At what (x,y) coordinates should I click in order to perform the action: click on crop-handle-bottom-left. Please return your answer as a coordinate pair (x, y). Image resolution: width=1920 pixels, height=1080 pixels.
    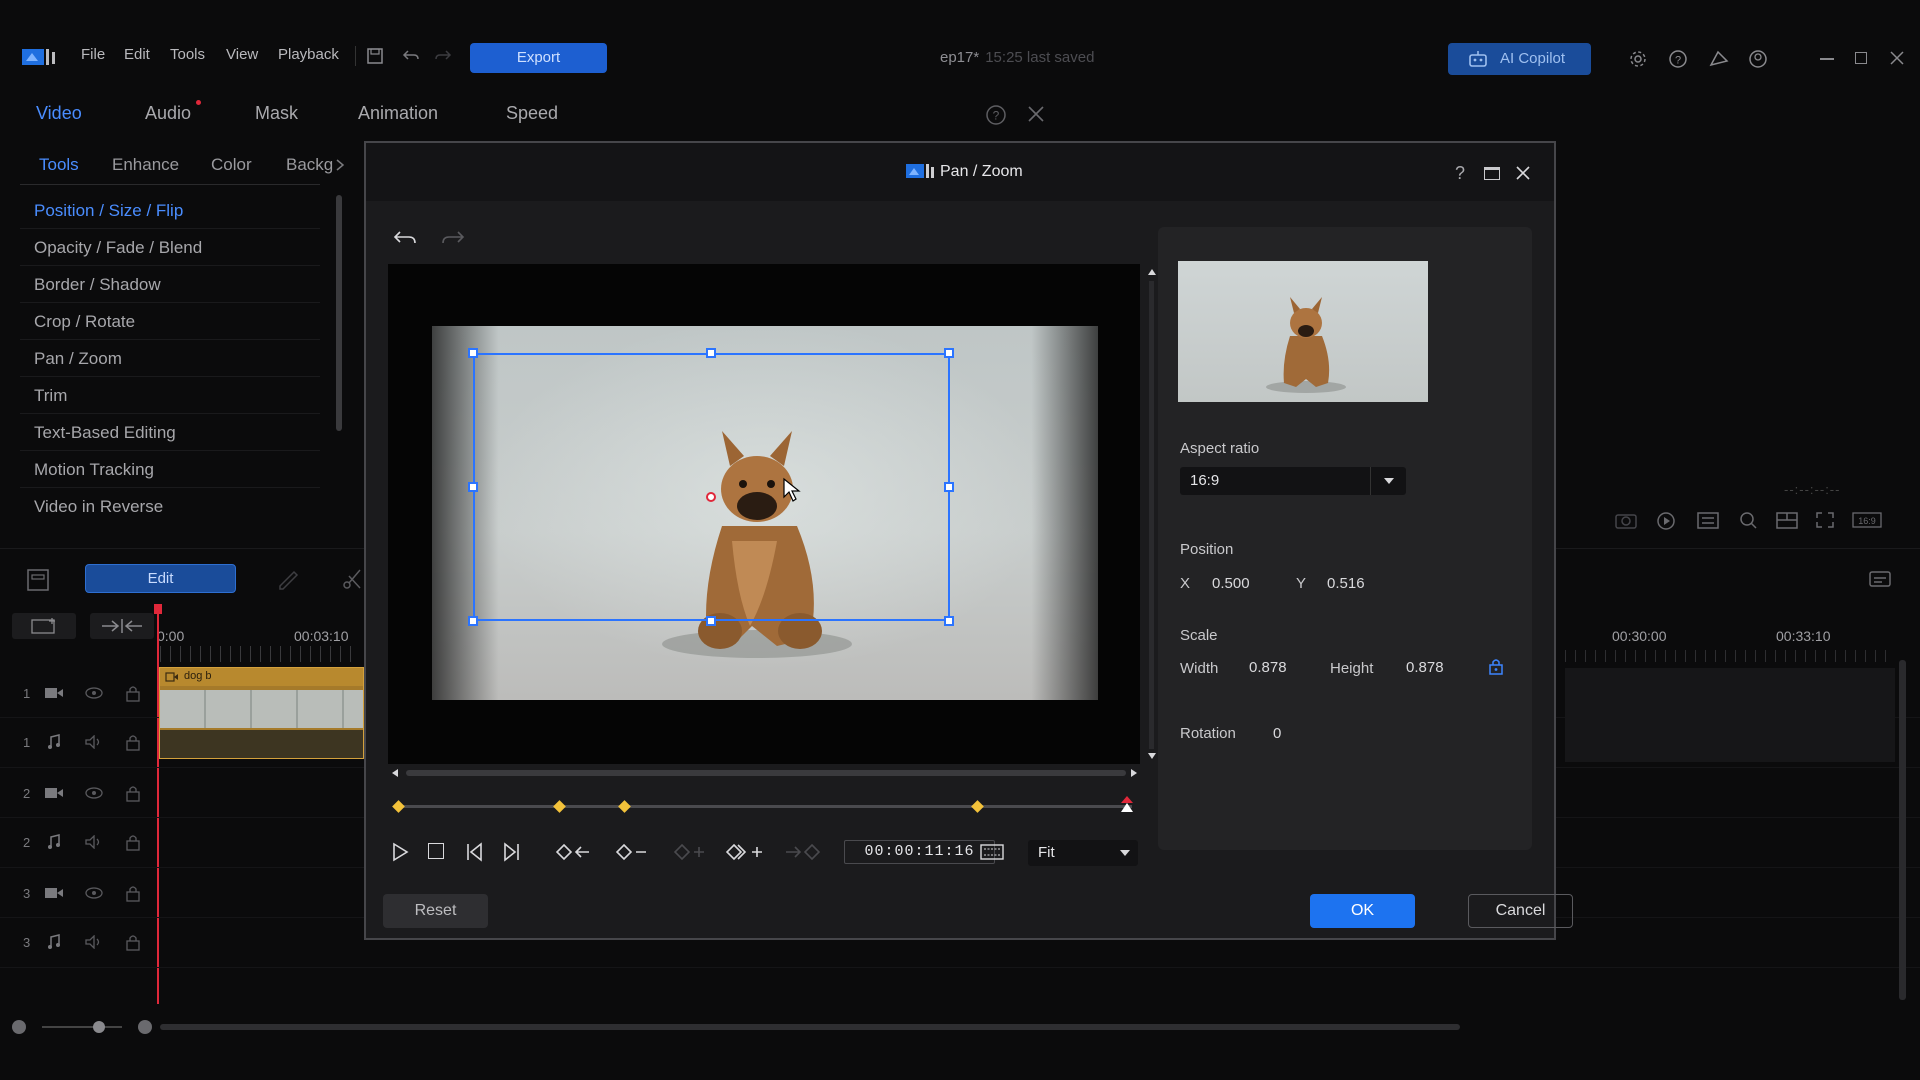
    Looking at the image, I should click on (473, 621).